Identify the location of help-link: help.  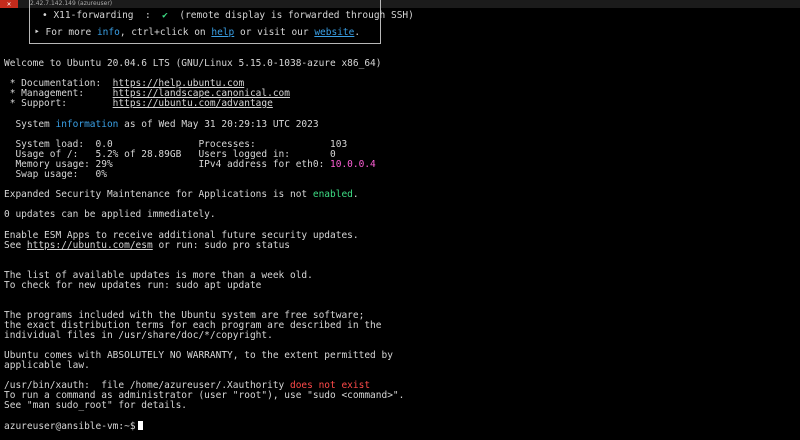
(222, 32).